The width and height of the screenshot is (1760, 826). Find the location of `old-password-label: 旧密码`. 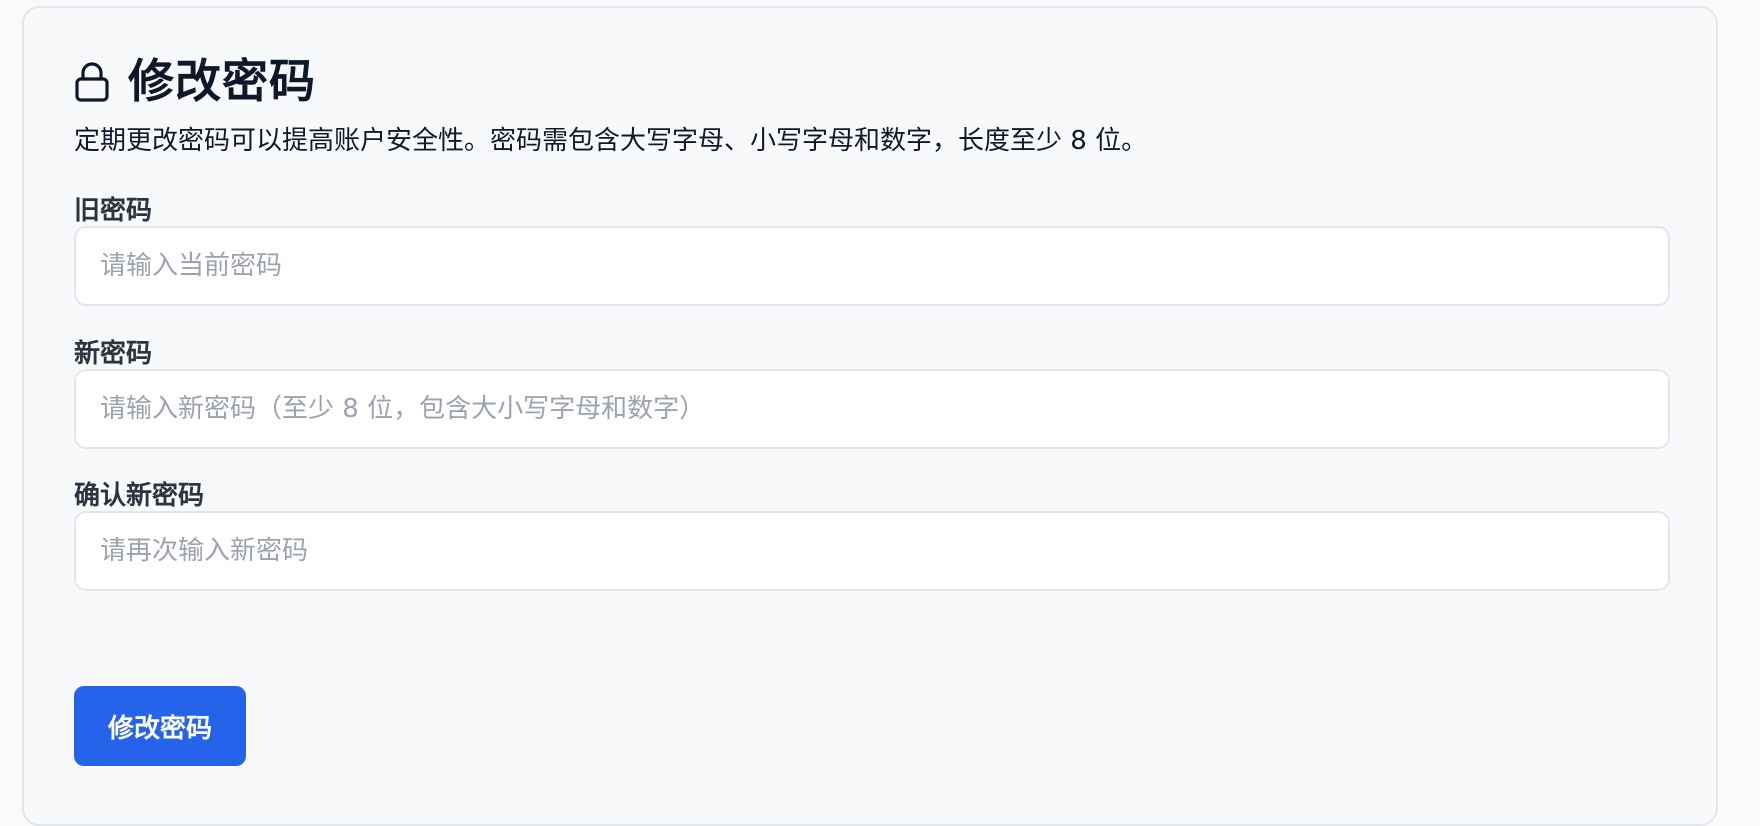

old-password-label: 旧密码 is located at coordinates (113, 211).